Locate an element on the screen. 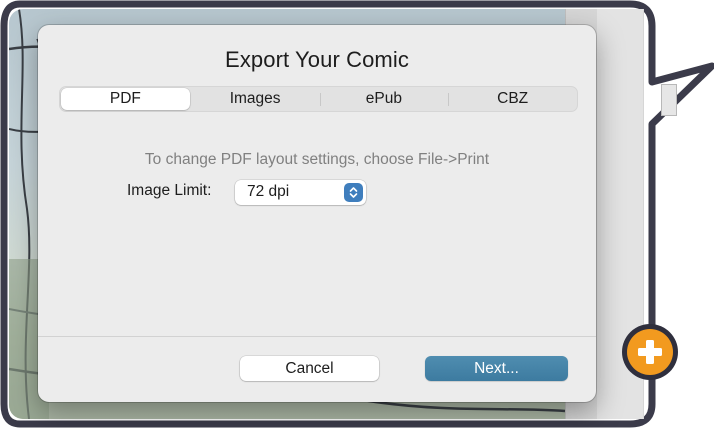 The height and width of the screenshot is (428, 714). tab-images: Images is located at coordinates (255, 99).